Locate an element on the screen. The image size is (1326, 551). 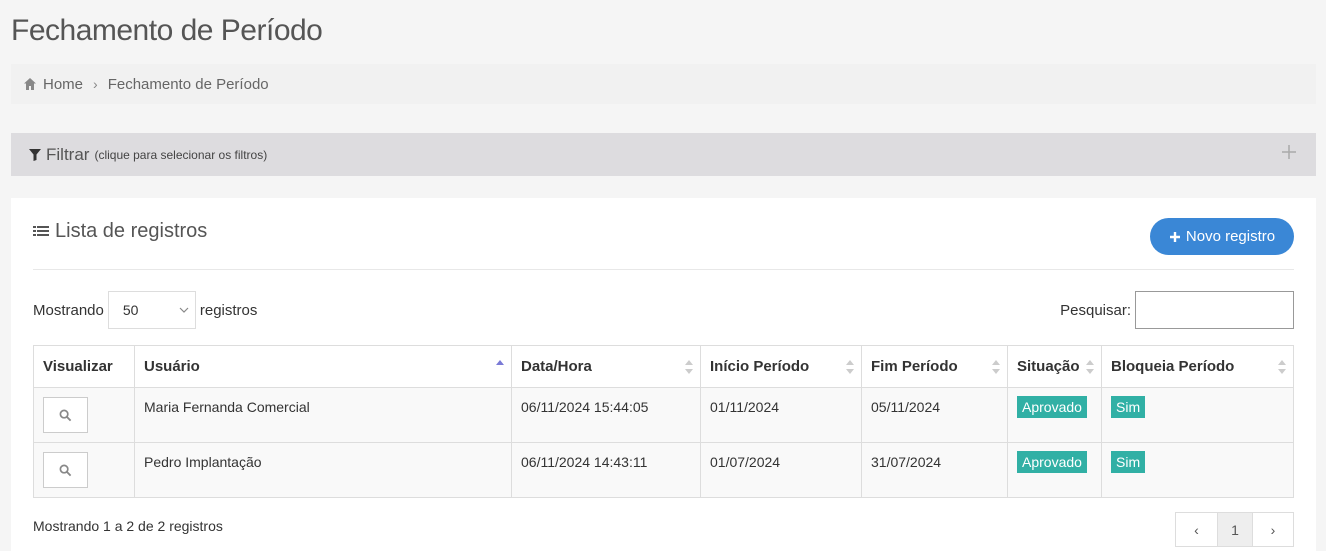
breadcrumb-current: Fechamento de Período is located at coordinates (188, 84).